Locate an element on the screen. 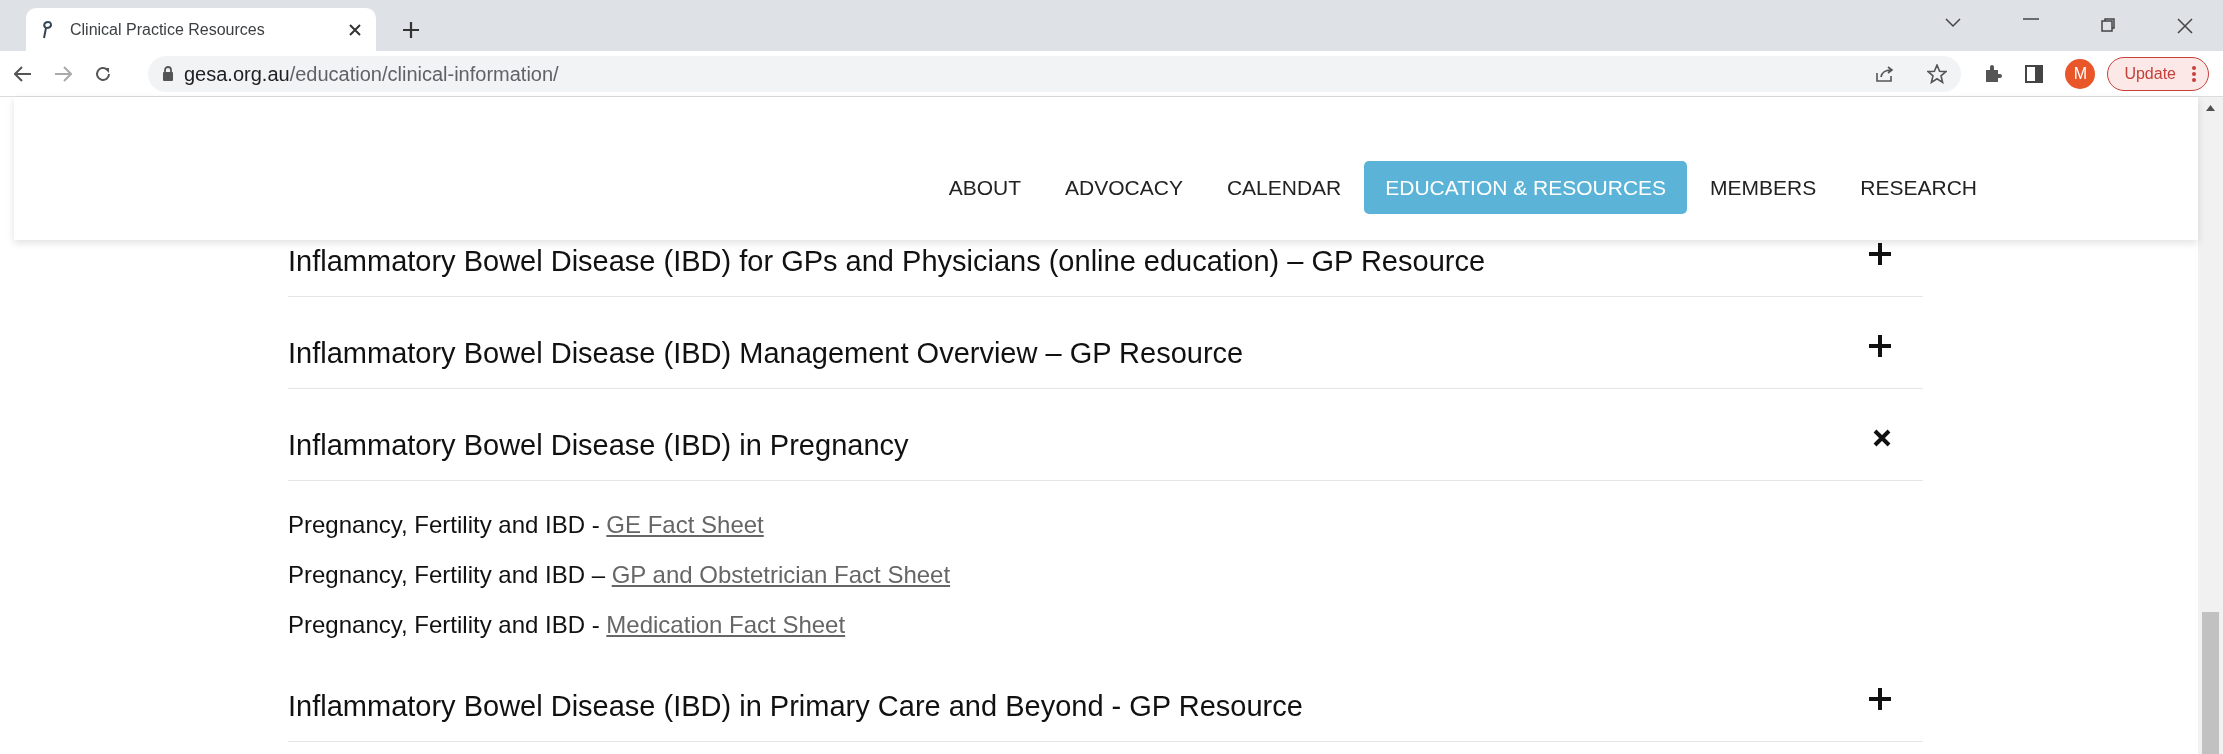  share-icon is located at coordinates (1885, 73).